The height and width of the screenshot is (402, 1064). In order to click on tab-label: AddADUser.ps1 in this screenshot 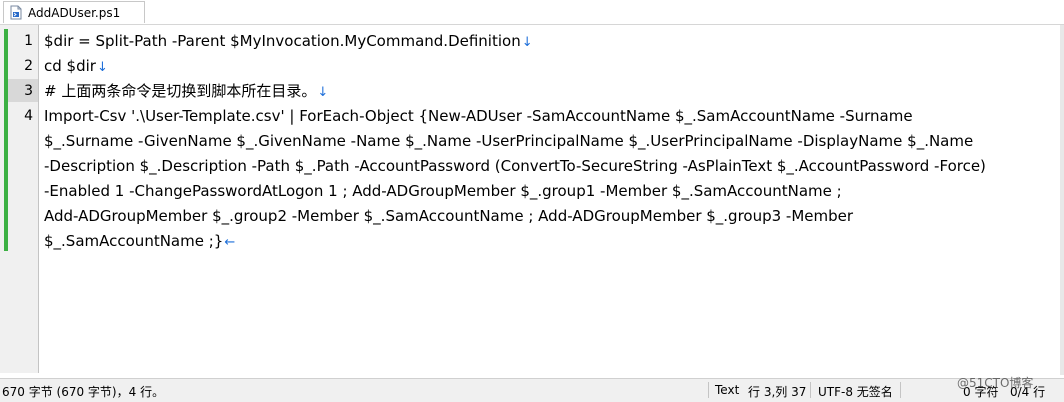, I will do `click(74, 12)`.